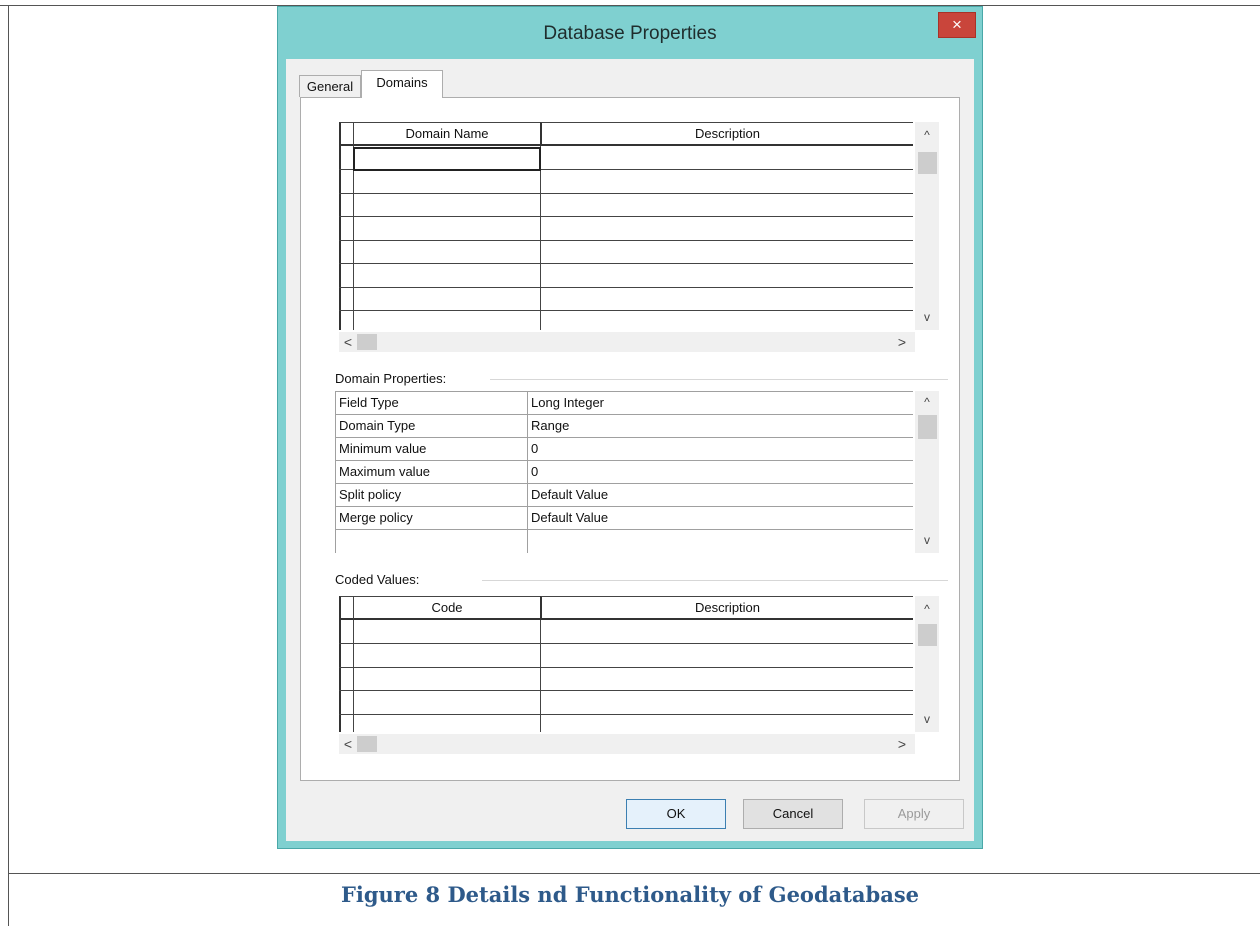 This screenshot has width=1260, height=926. I want to click on property-key: Minimum value, so click(383, 448).